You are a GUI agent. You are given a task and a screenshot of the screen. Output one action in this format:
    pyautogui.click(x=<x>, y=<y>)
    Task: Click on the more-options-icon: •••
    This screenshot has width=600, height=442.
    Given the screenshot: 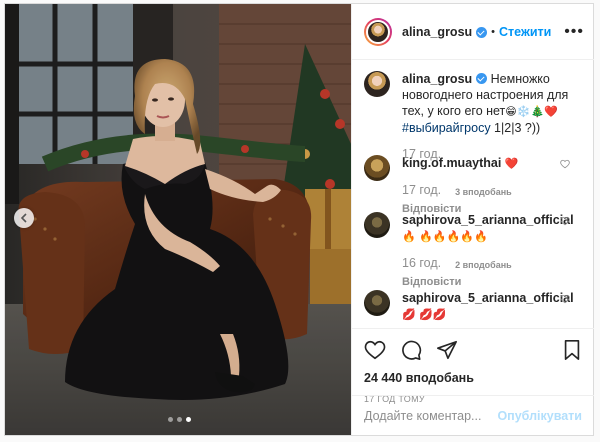 What is the action you would take?
    pyautogui.click(x=574, y=31)
    